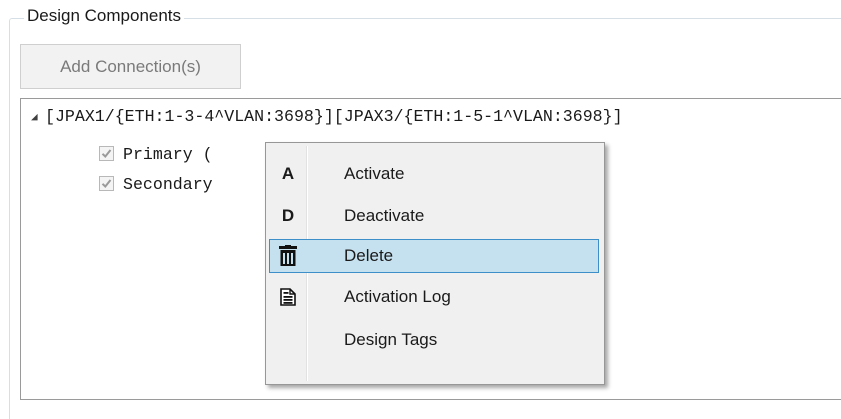 The width and height of the screenshot is (841, 419). I want to click on menu-item-delete: Delete, so click(434, 256).